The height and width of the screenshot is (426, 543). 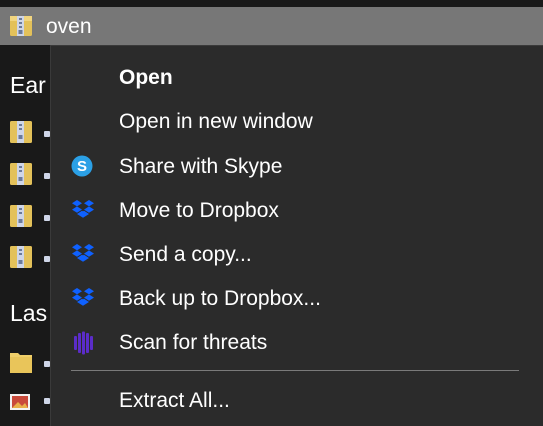 What do you see at coordinates (82, 343) in the screenshot?
I see `sophos-shield-icon` at bounding box center [82, 343].